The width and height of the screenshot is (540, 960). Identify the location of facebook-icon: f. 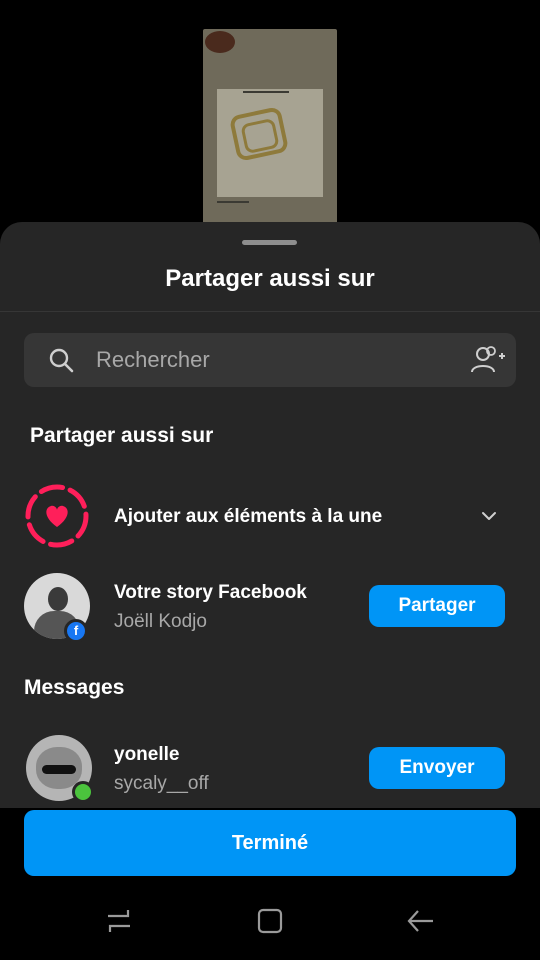
(76, 631).